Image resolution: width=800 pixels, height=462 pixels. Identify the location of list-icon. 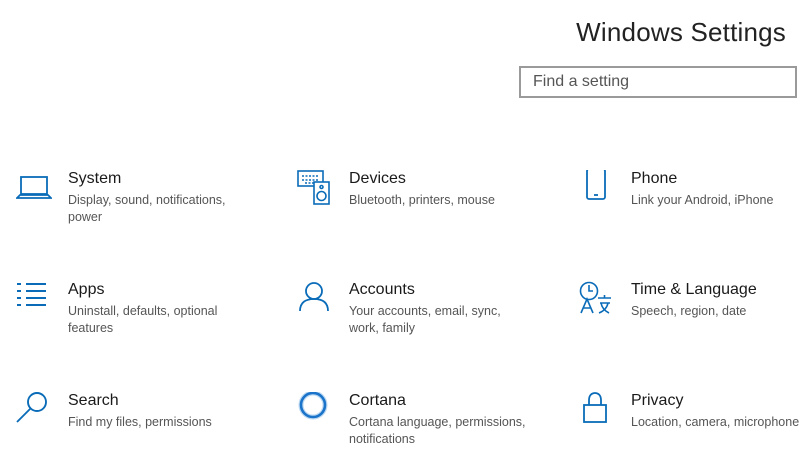
(34, 299).